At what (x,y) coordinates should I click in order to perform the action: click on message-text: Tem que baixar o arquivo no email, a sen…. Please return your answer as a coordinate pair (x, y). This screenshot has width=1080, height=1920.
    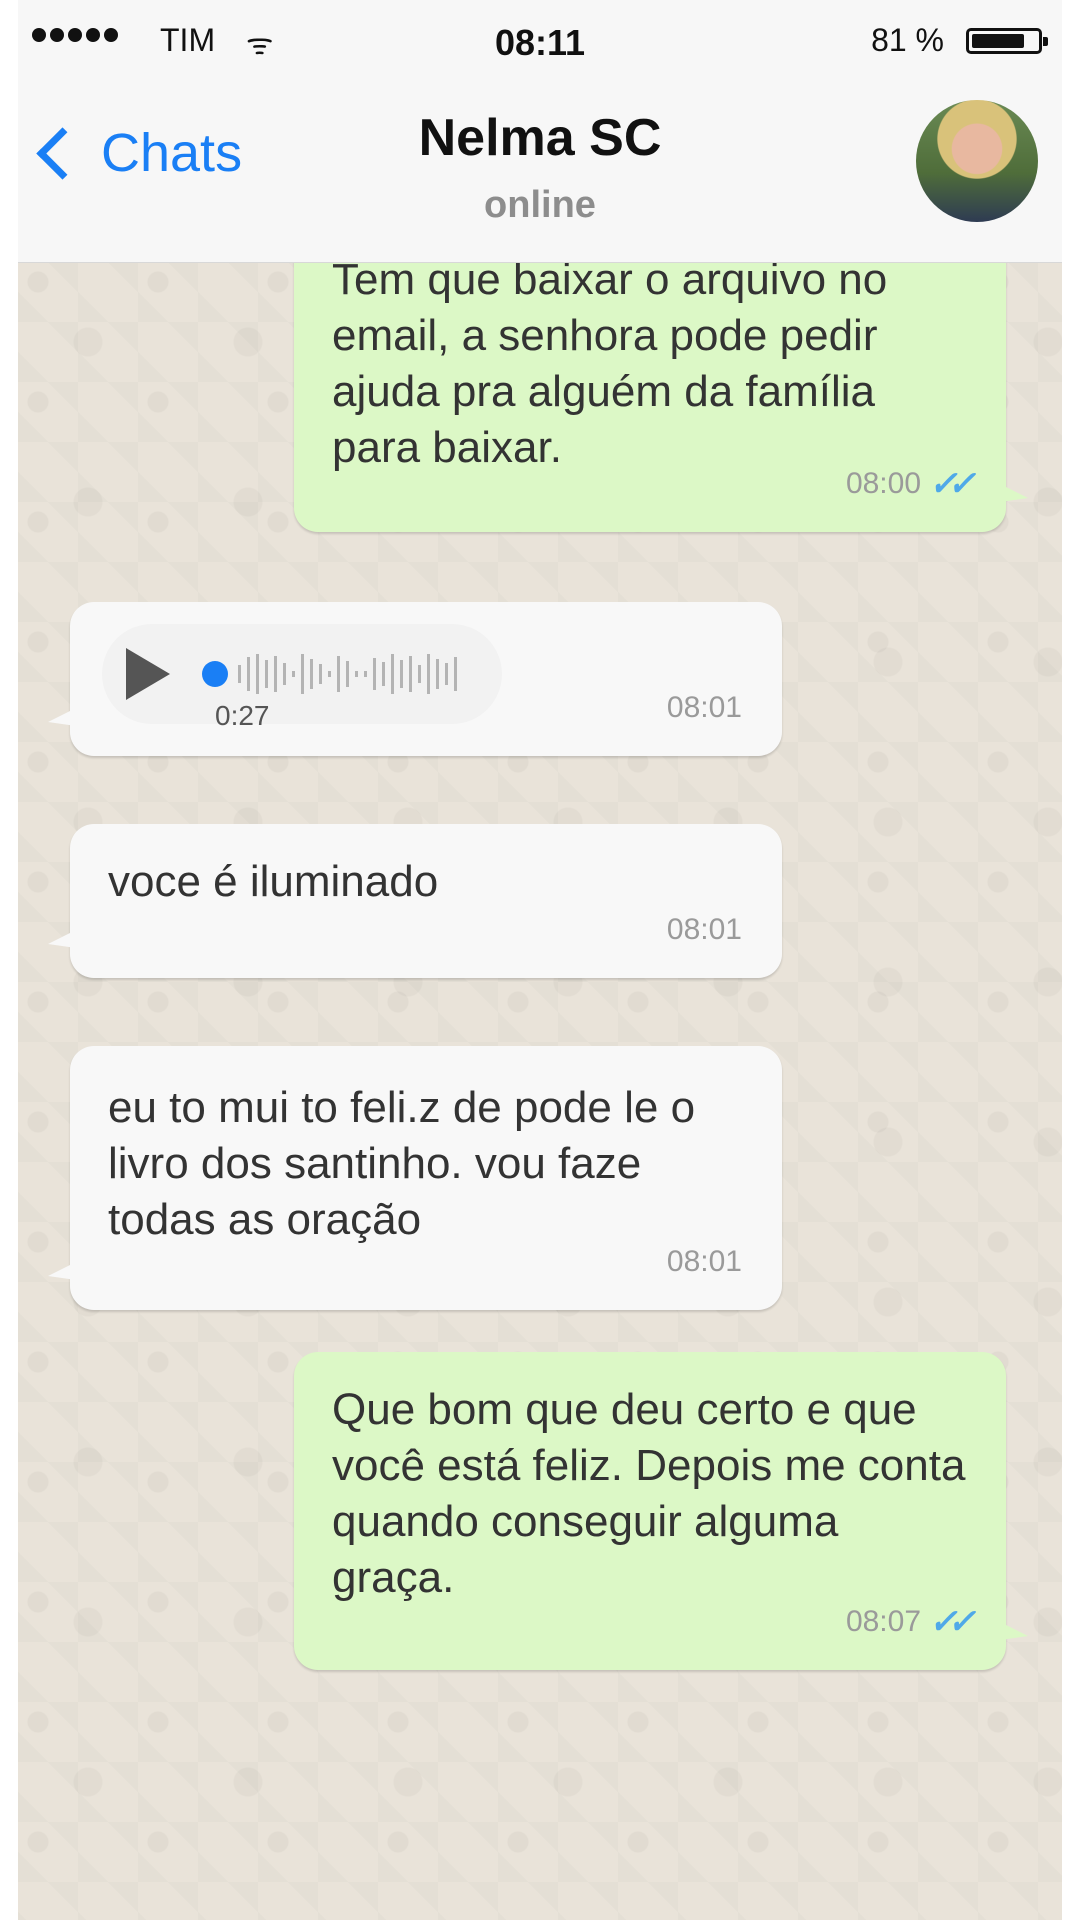
    Looking at the image, I should click on (610, 363).